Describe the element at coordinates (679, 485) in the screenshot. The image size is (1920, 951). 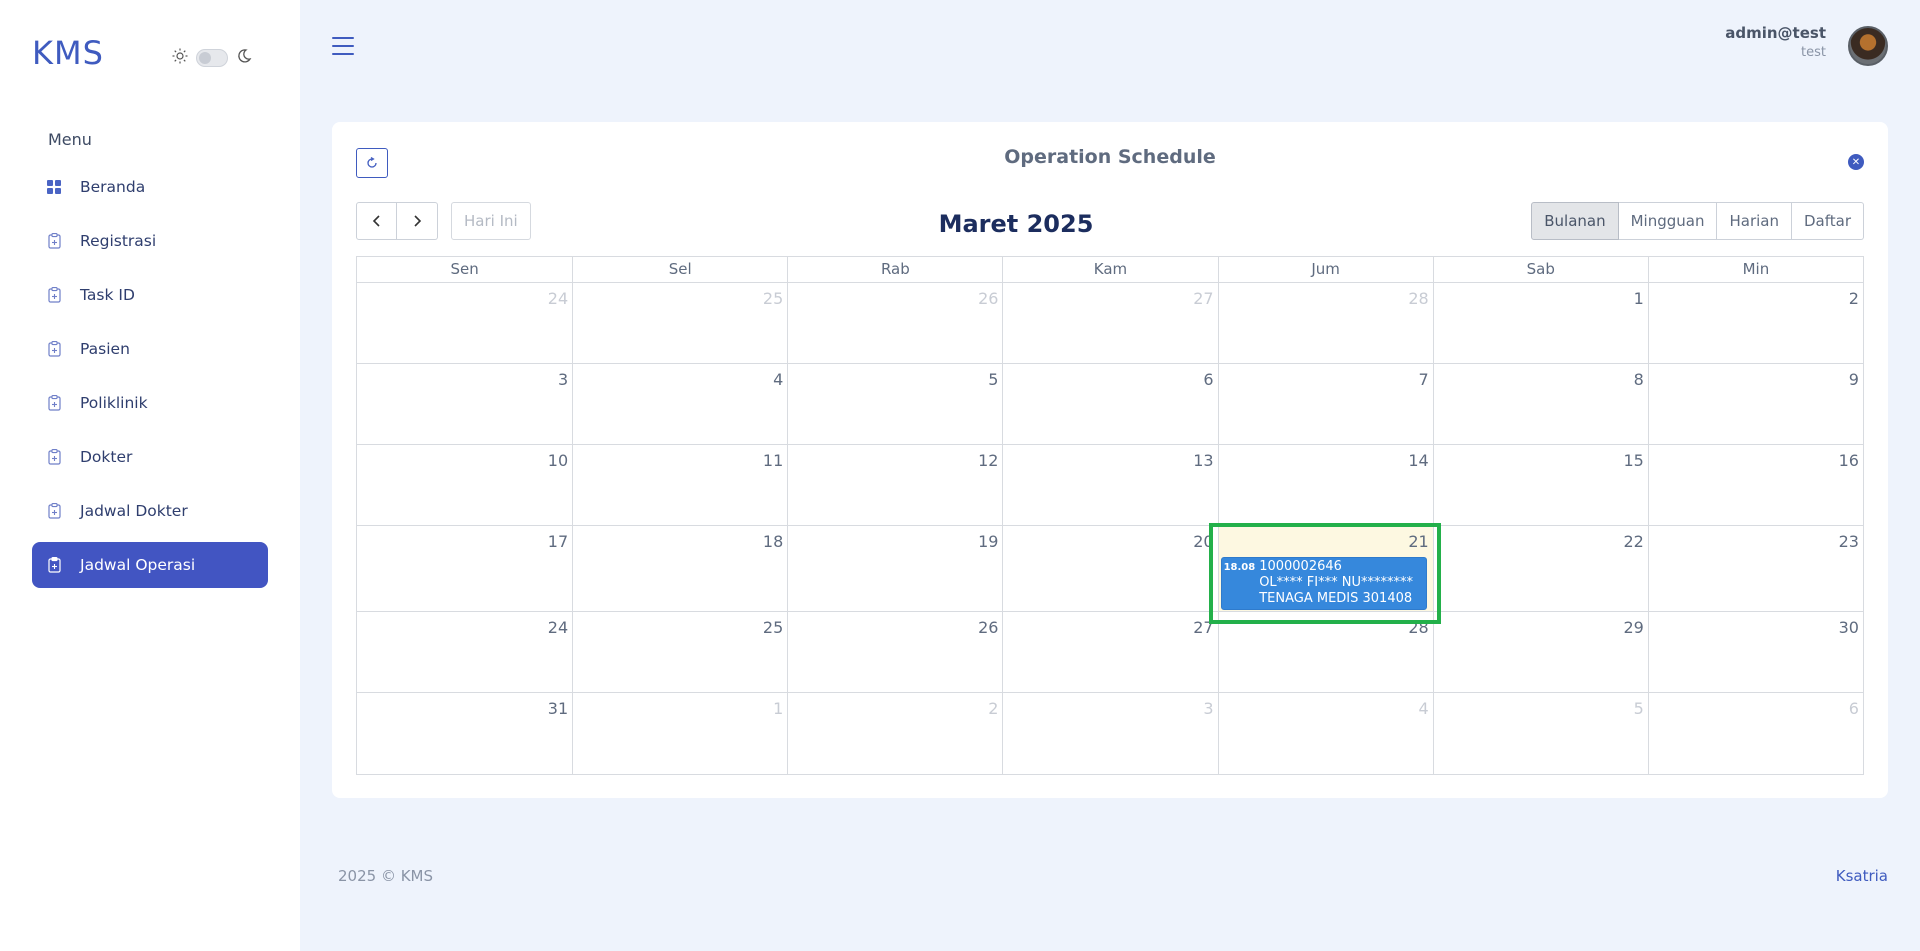
I see `calendar-day-cell: 11` at that location.